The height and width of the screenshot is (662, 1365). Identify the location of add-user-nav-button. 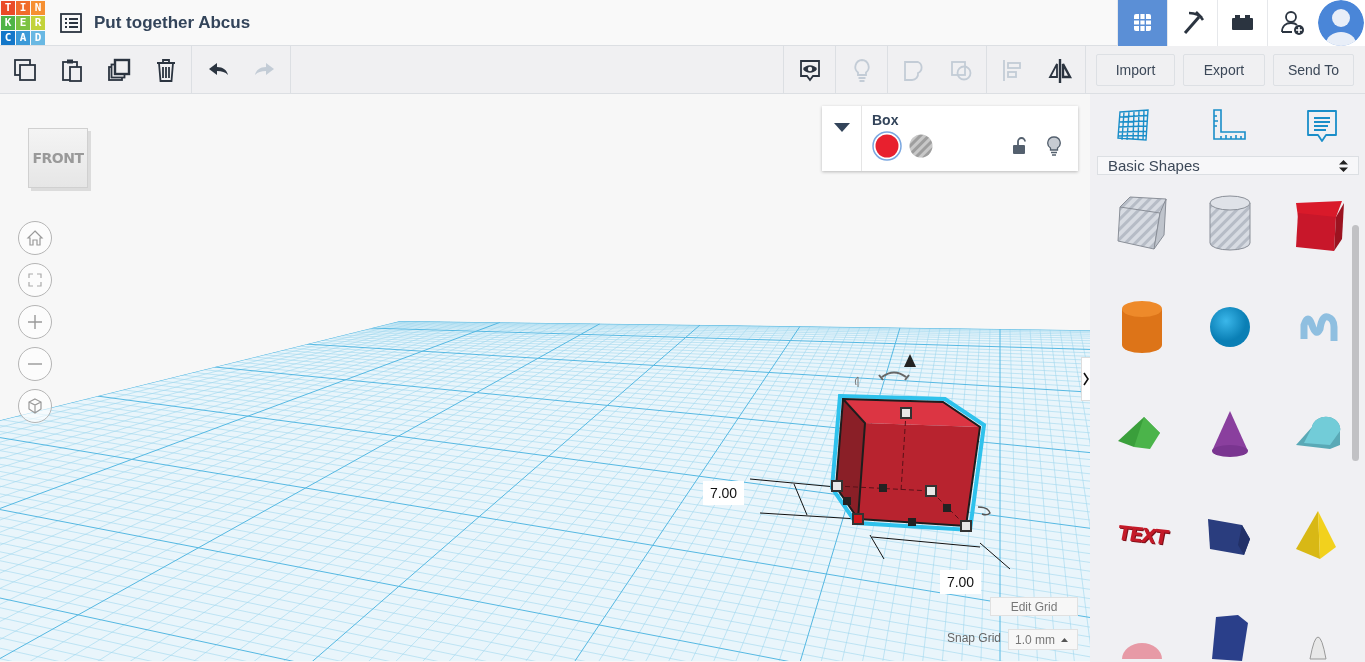
(1292, 23).